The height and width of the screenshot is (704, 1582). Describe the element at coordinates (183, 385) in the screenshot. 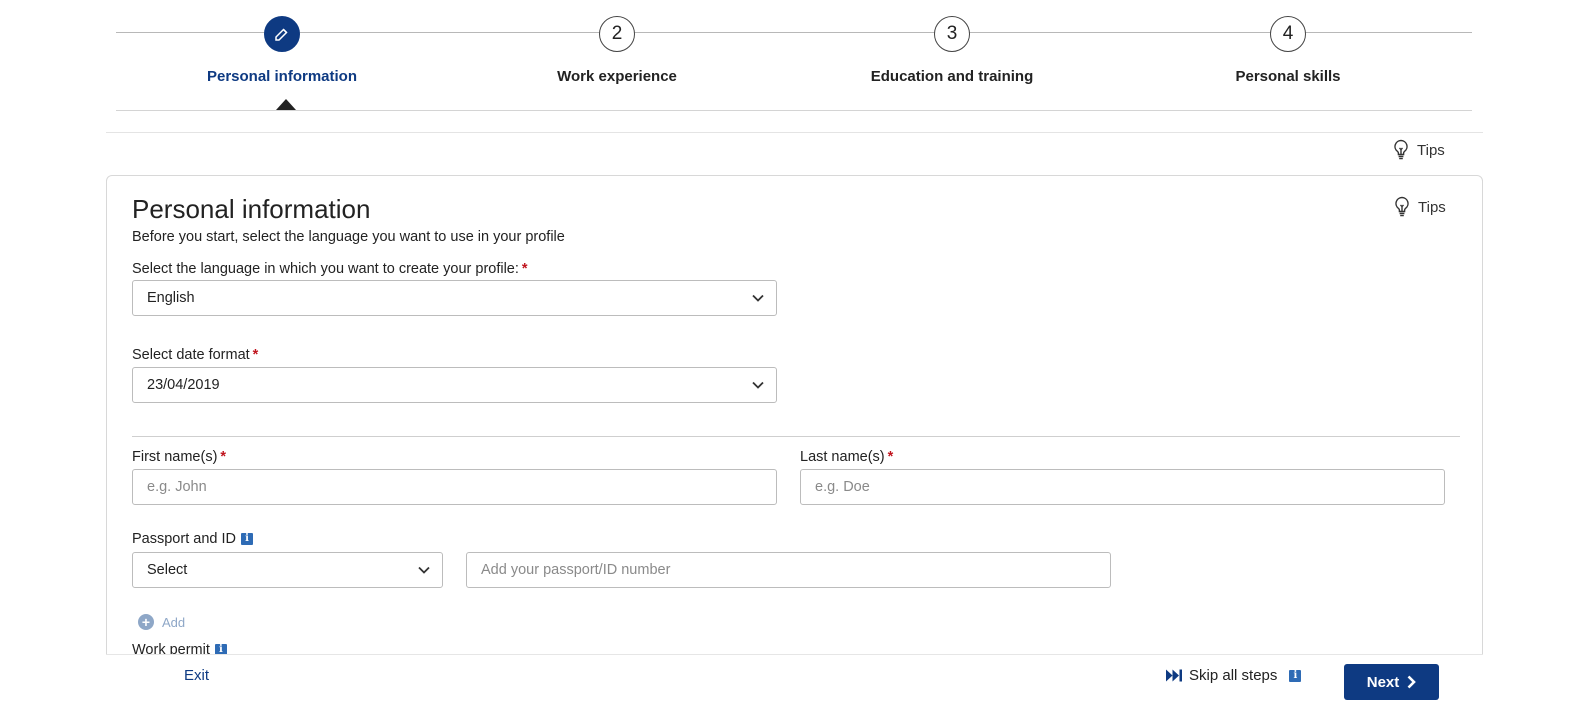

I see `date-format-select-value: 23/04/2019` at that location.